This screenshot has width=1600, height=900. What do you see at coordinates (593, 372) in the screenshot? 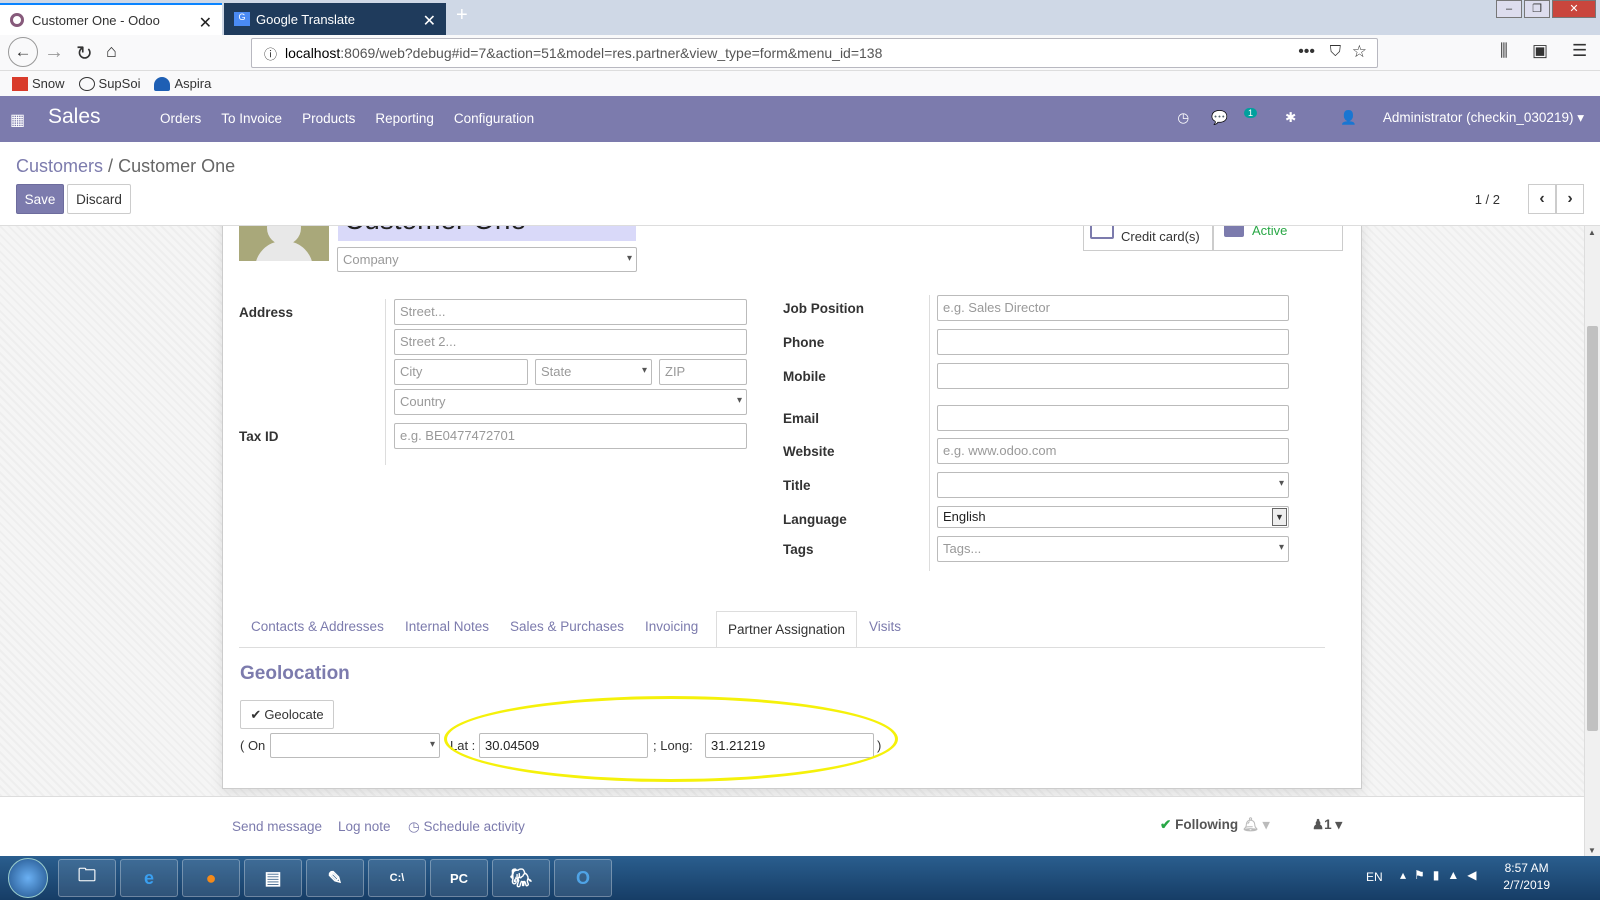
I see `state-select: State` at bounding box center [593, 372].